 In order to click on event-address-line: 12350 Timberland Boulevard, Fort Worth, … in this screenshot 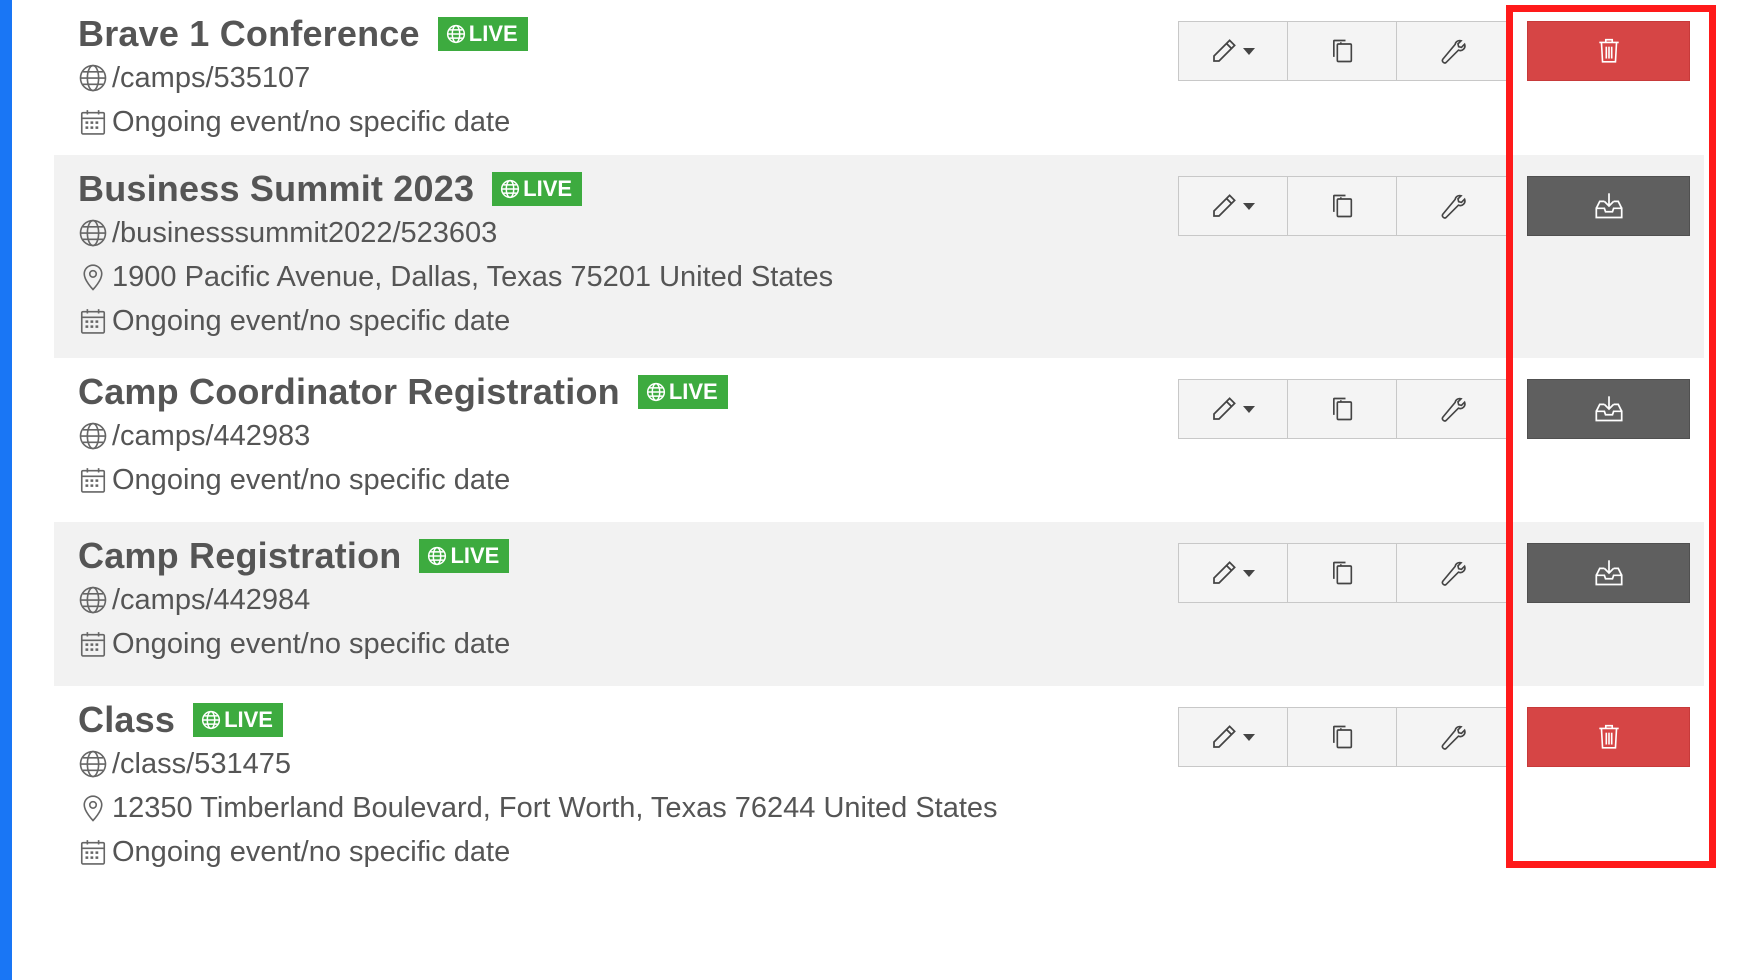, I will do `click(891, 808)`.